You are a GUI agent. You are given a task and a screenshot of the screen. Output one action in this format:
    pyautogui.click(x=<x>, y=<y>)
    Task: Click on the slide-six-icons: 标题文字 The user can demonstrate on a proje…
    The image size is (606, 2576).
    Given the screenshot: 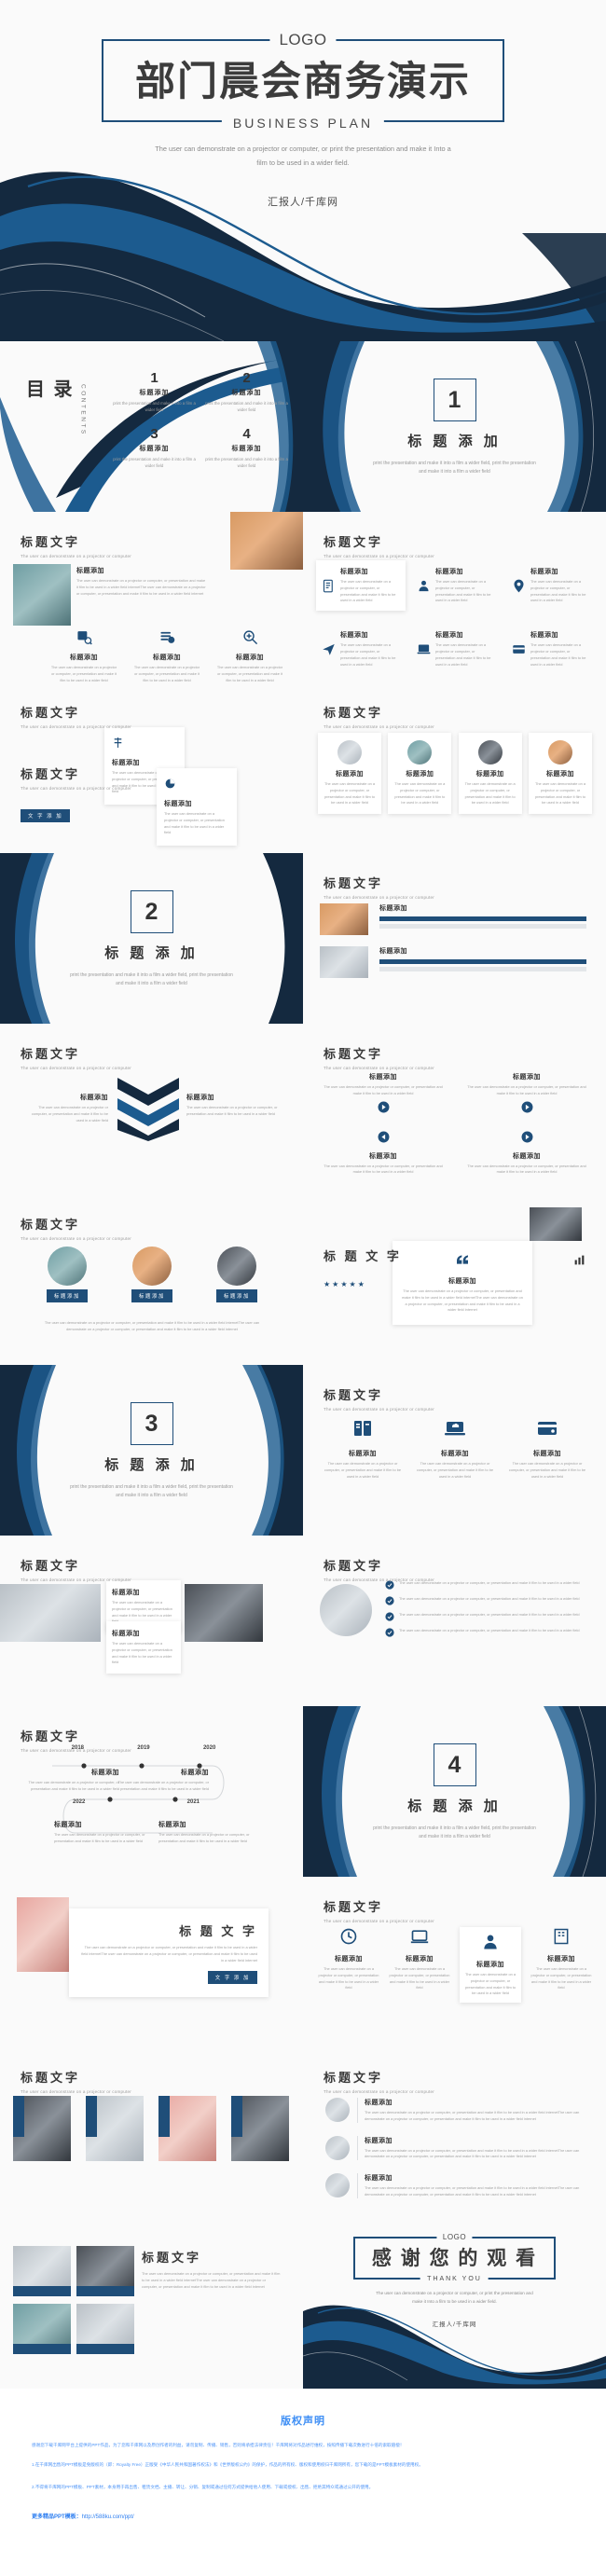 What is the action you would take?
    pyautogui.click(x=454, y=597)
    